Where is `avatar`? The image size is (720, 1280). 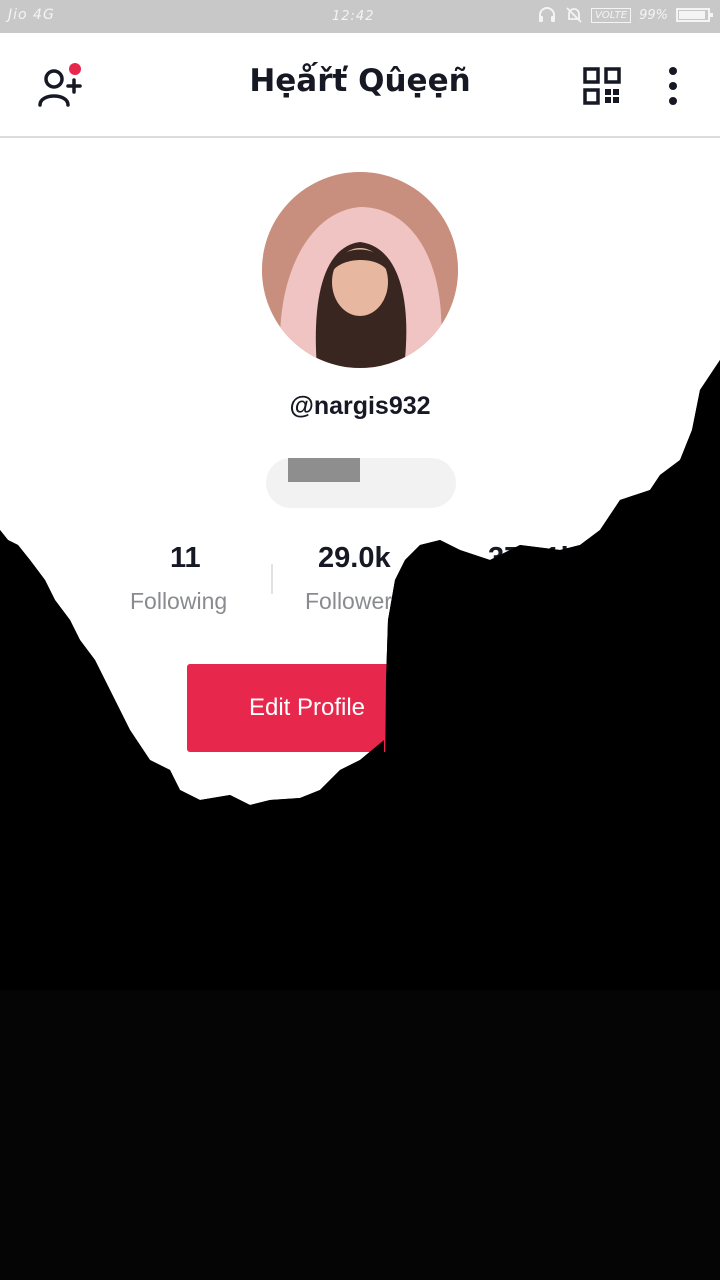 avatar is located at coordinates (360, 270).